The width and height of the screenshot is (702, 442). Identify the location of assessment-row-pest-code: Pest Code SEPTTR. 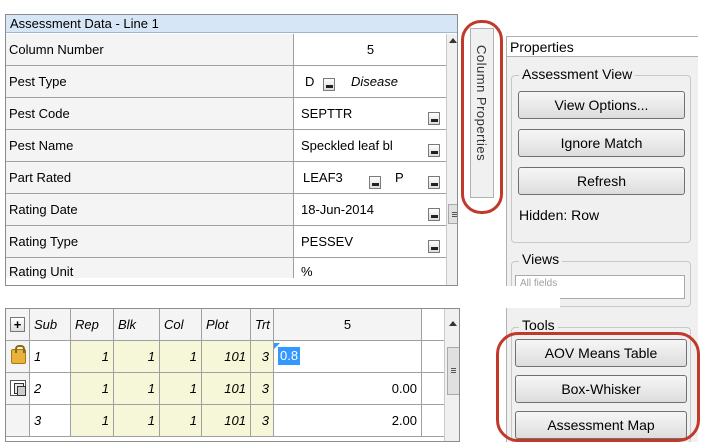
(226, 114).